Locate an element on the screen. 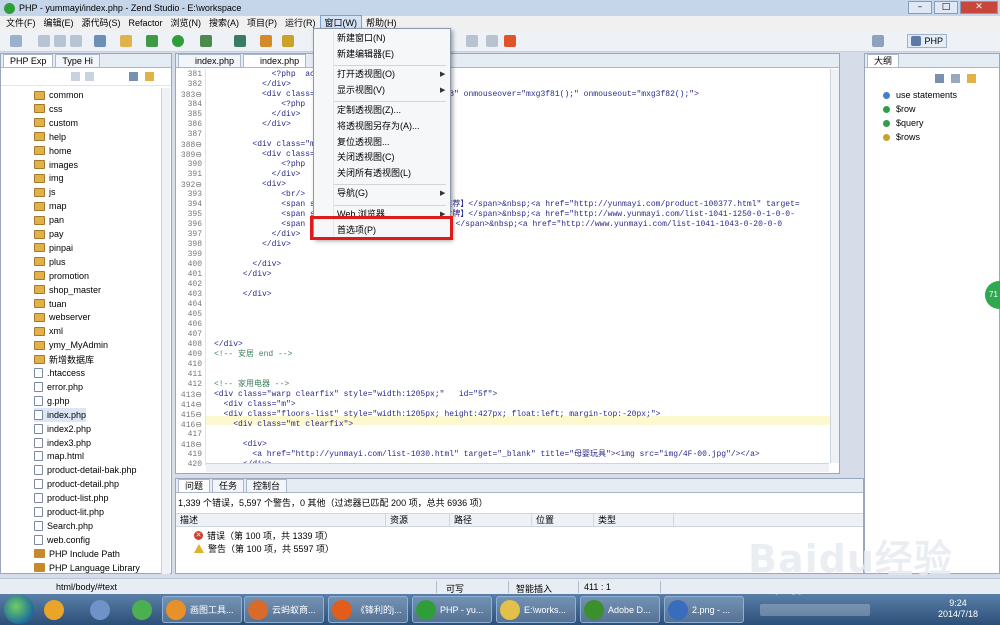 Image resolution: width=1000 pixels, height=625 pixels. tray-icons is located at coordinates (815, 610).